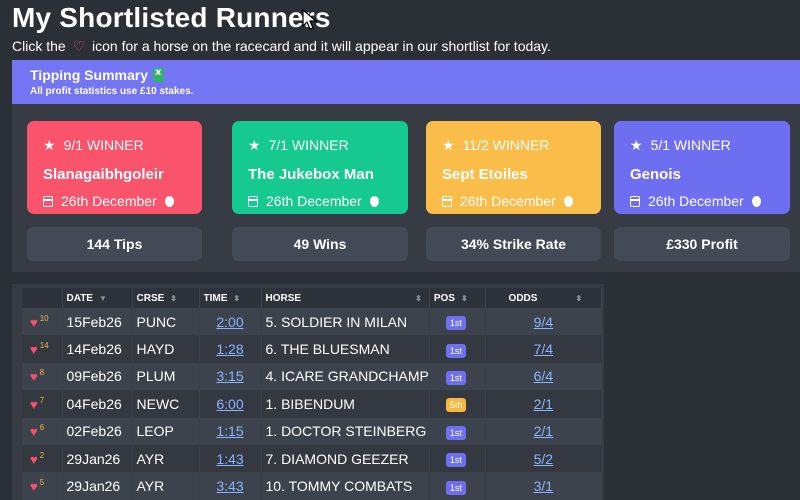  What do you see at coordinates (112, 91) in the screenshot?
I see `stakes-note: All profit statistics use £10 stakes.` at bounding box center [112, 91].